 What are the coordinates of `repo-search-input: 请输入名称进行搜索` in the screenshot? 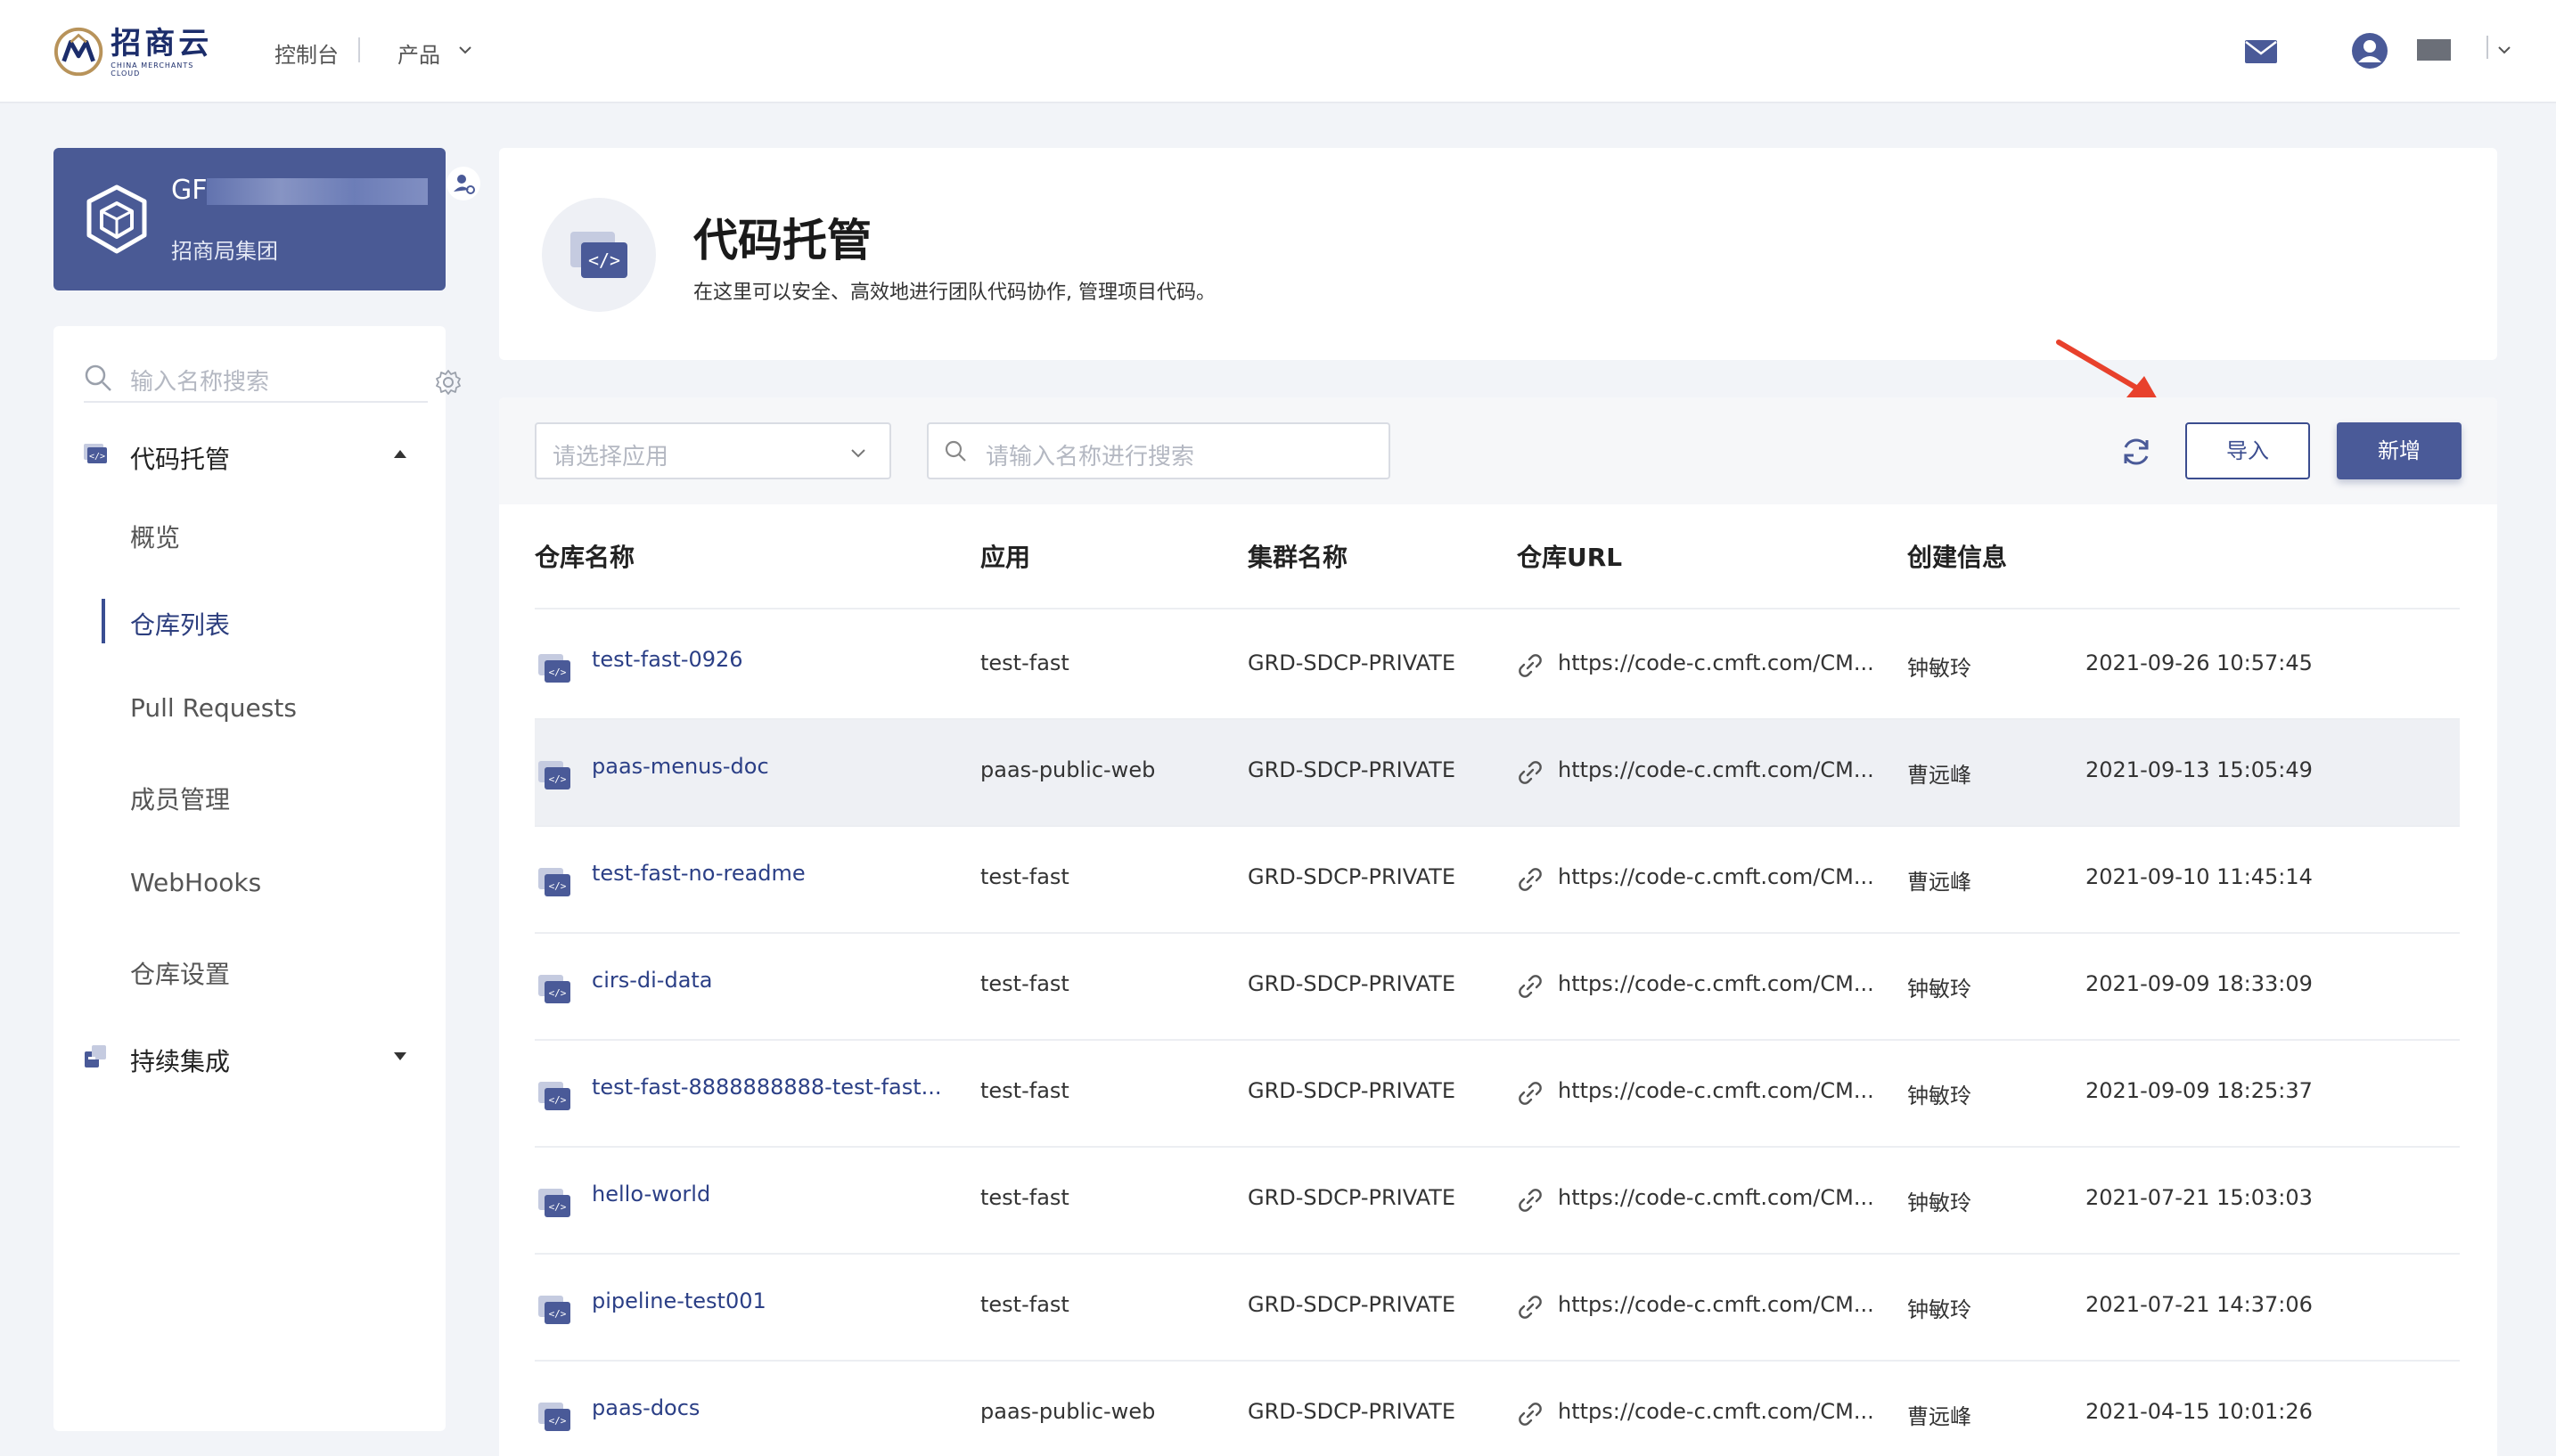 It's located at (1158, 450).